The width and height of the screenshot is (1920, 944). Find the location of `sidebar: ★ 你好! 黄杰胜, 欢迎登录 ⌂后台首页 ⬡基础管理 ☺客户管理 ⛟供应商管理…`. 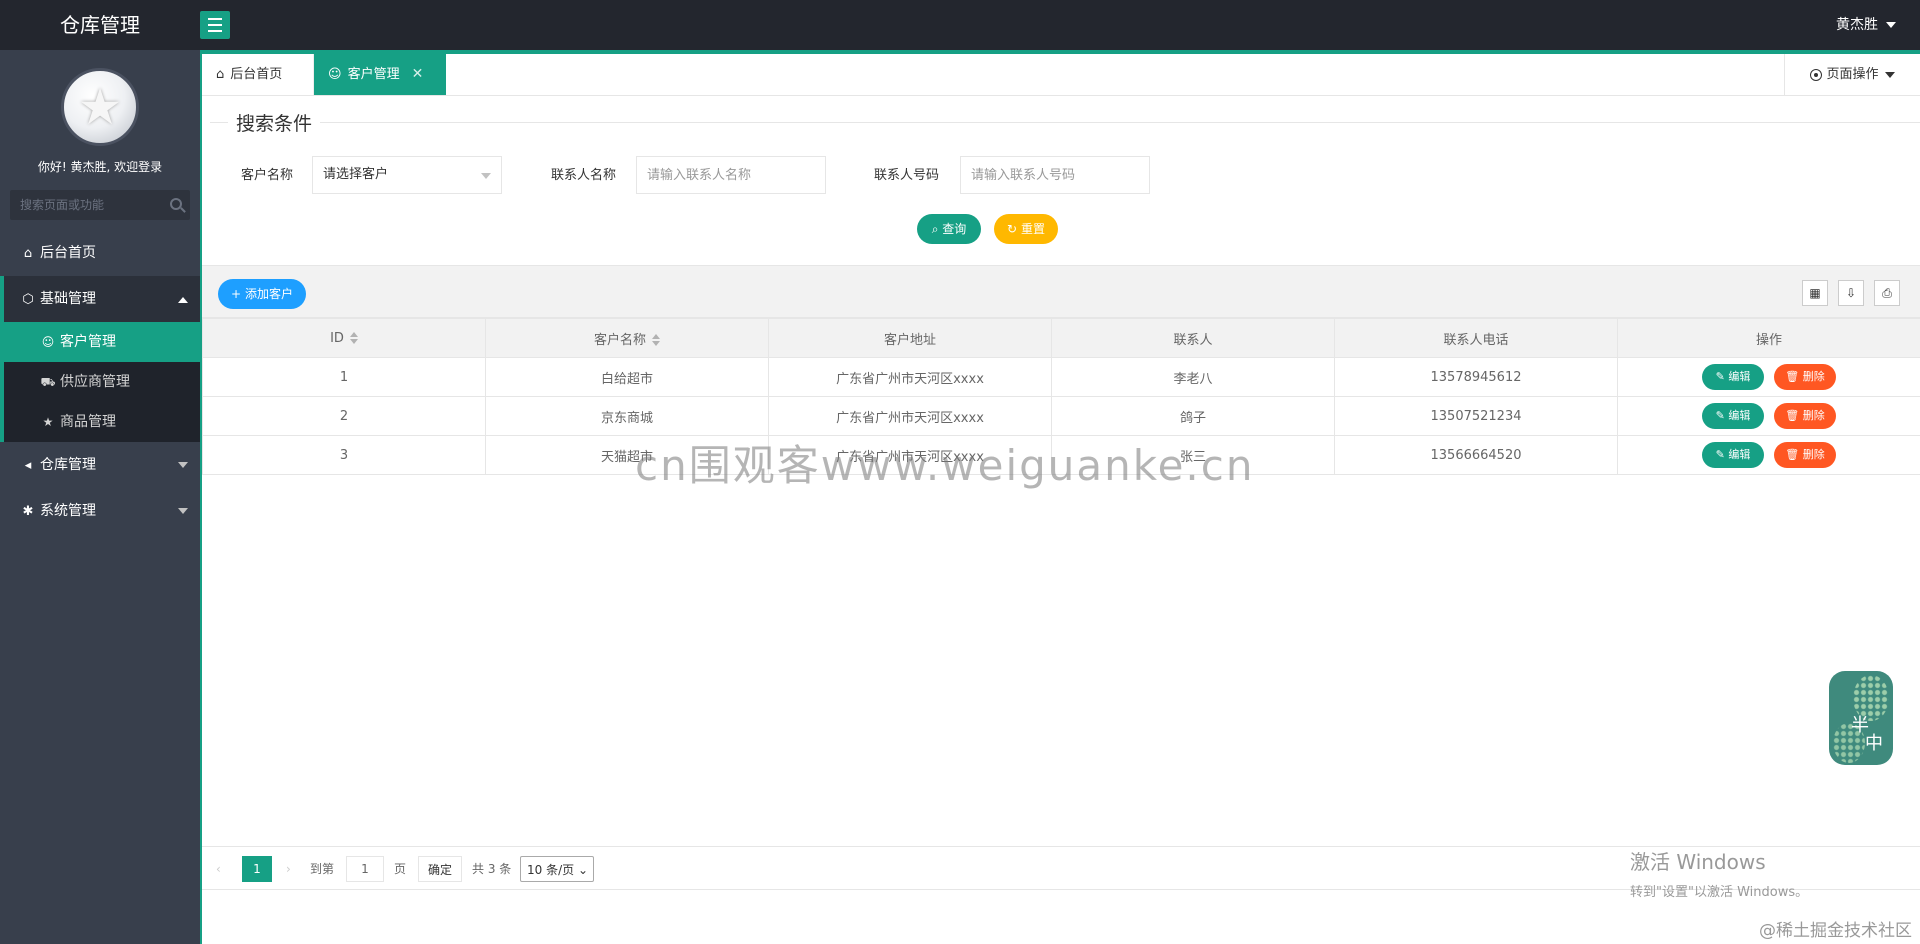

sidebar: ★ 你好! 黄杰胜, 欢迎登录 ⌂后台首页 ⬡基础管理 ☺客户管理 ⛟供应商管理… is located at coordinates (100, 497).